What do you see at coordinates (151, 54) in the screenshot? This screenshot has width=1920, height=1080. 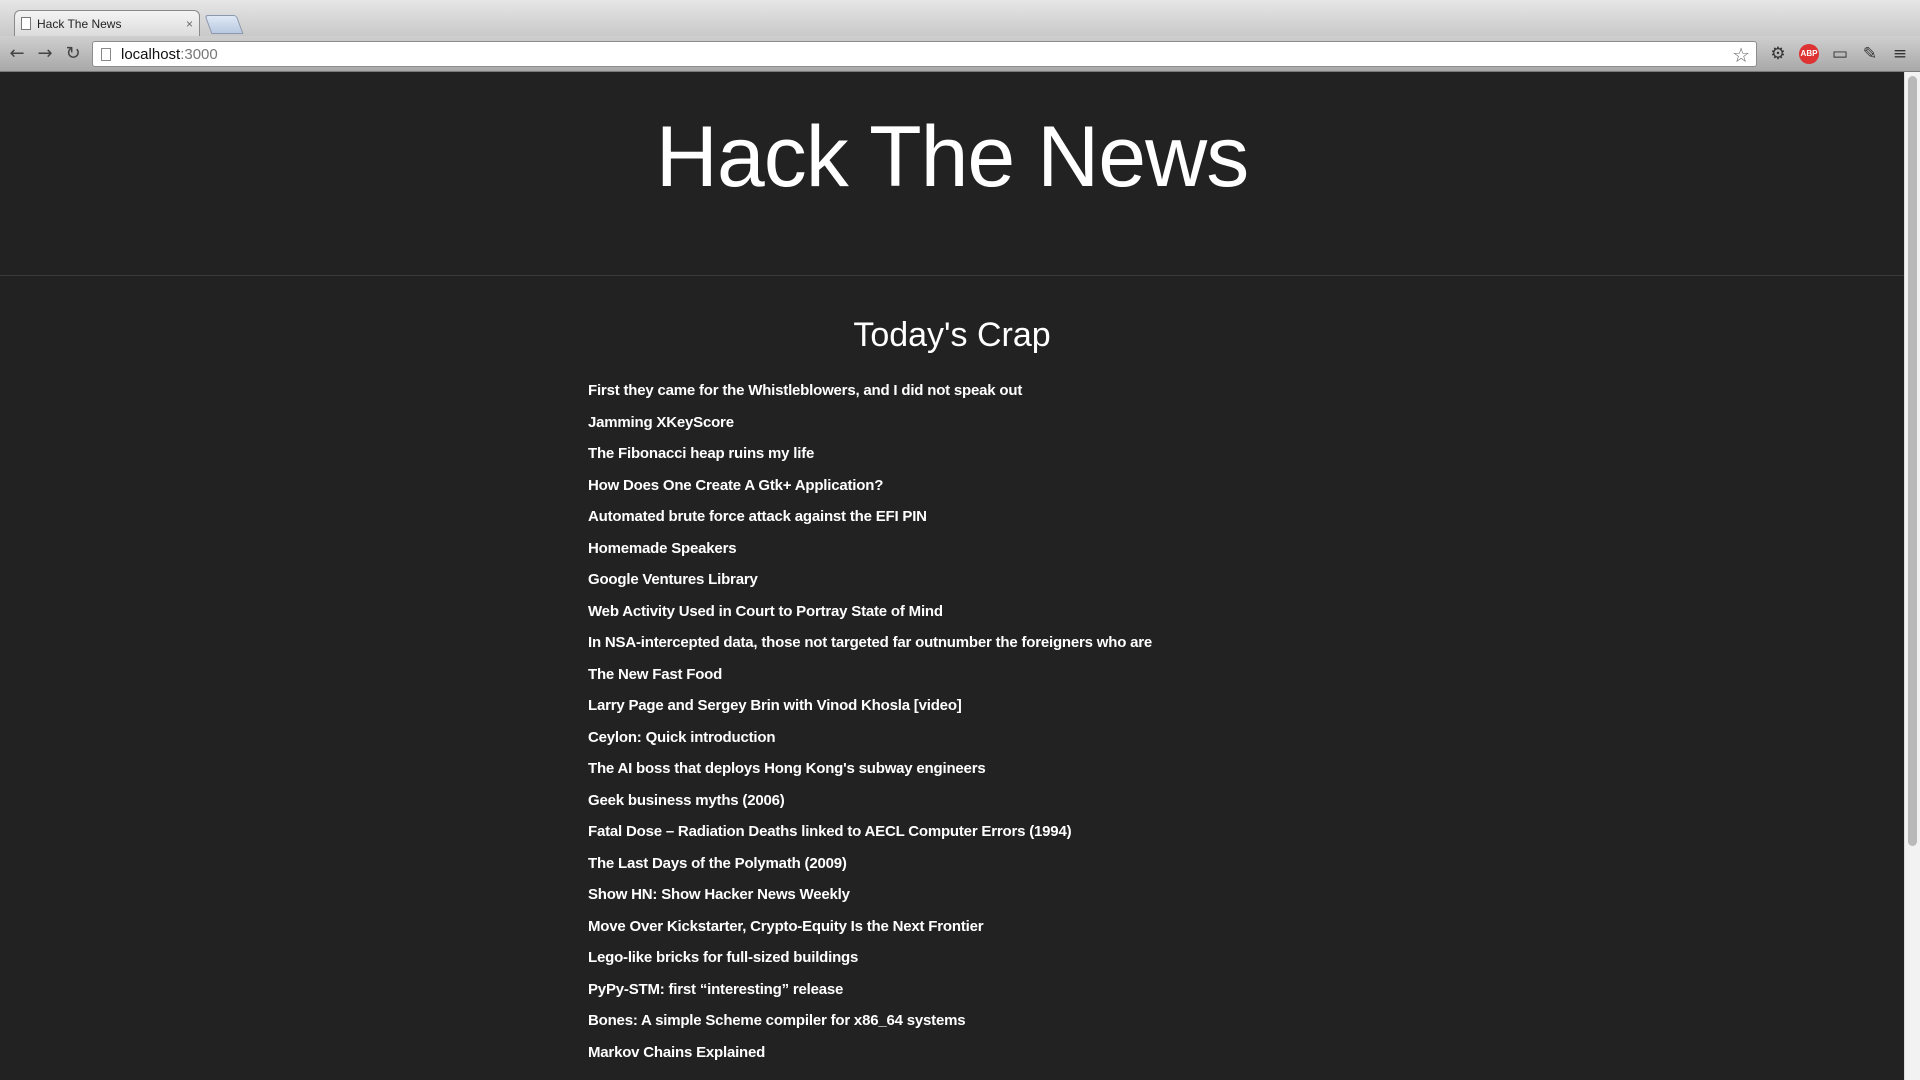 I see `url-host: localhost` at bounding box center [151, 54].